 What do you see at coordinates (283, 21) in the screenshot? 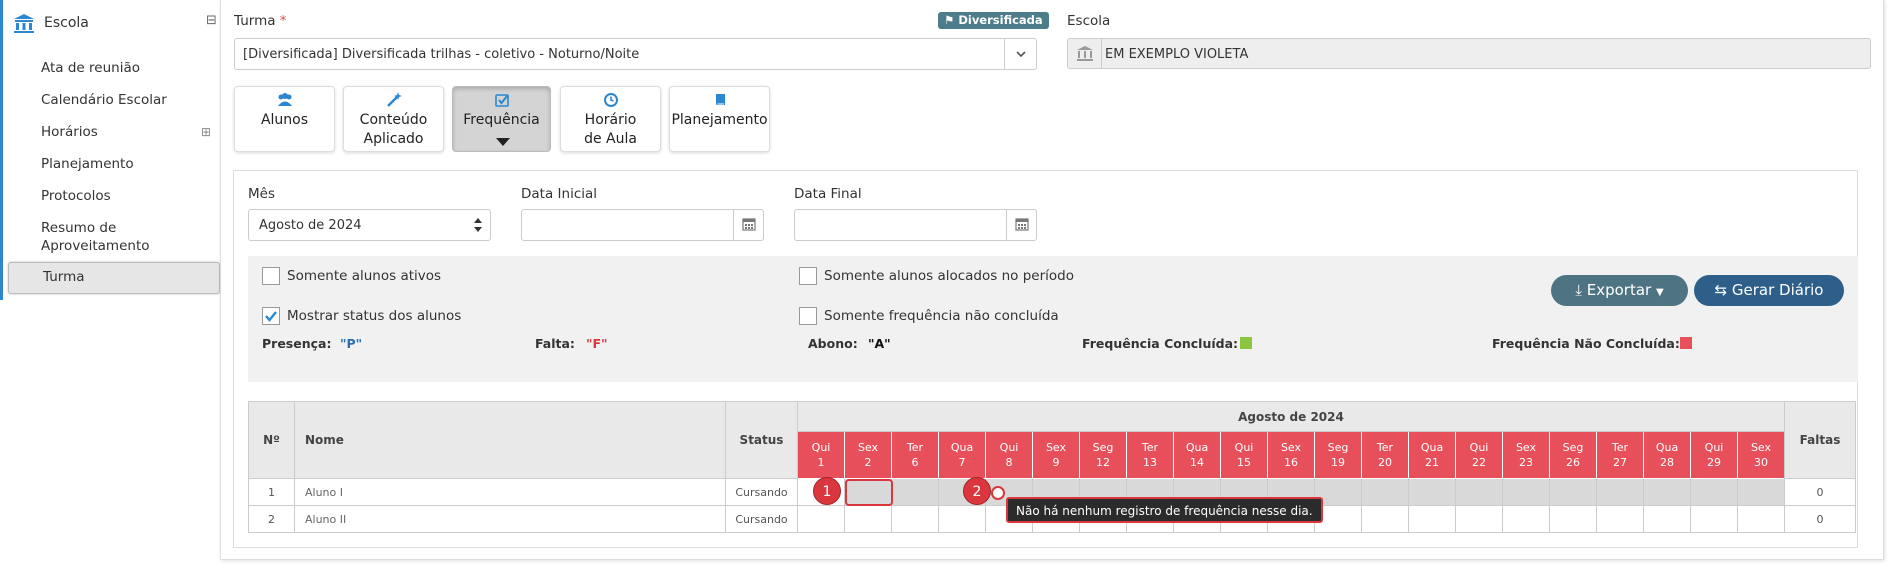
I see `required-mark: *` at bounding box center [283, 21].